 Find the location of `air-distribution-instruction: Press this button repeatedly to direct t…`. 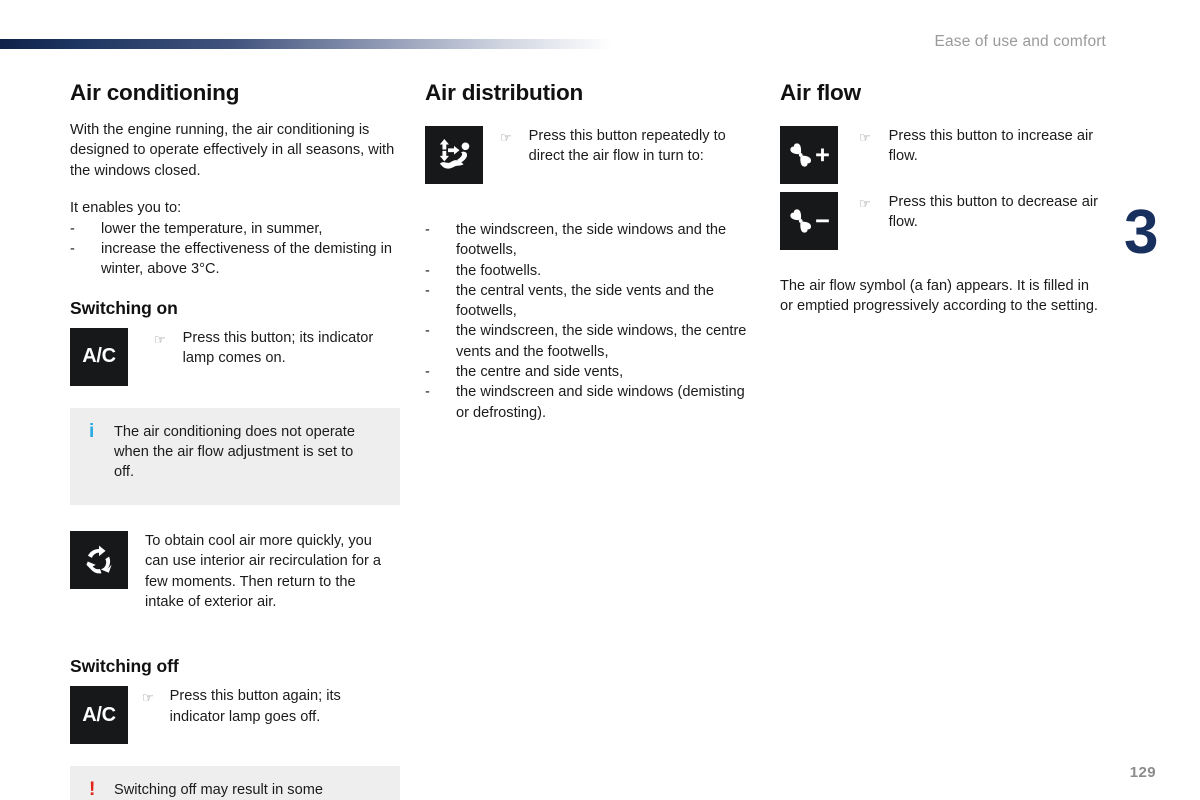

air-distribution-instruction: Press this button repeatedly to direct t… is located at coordinates (627, 146).